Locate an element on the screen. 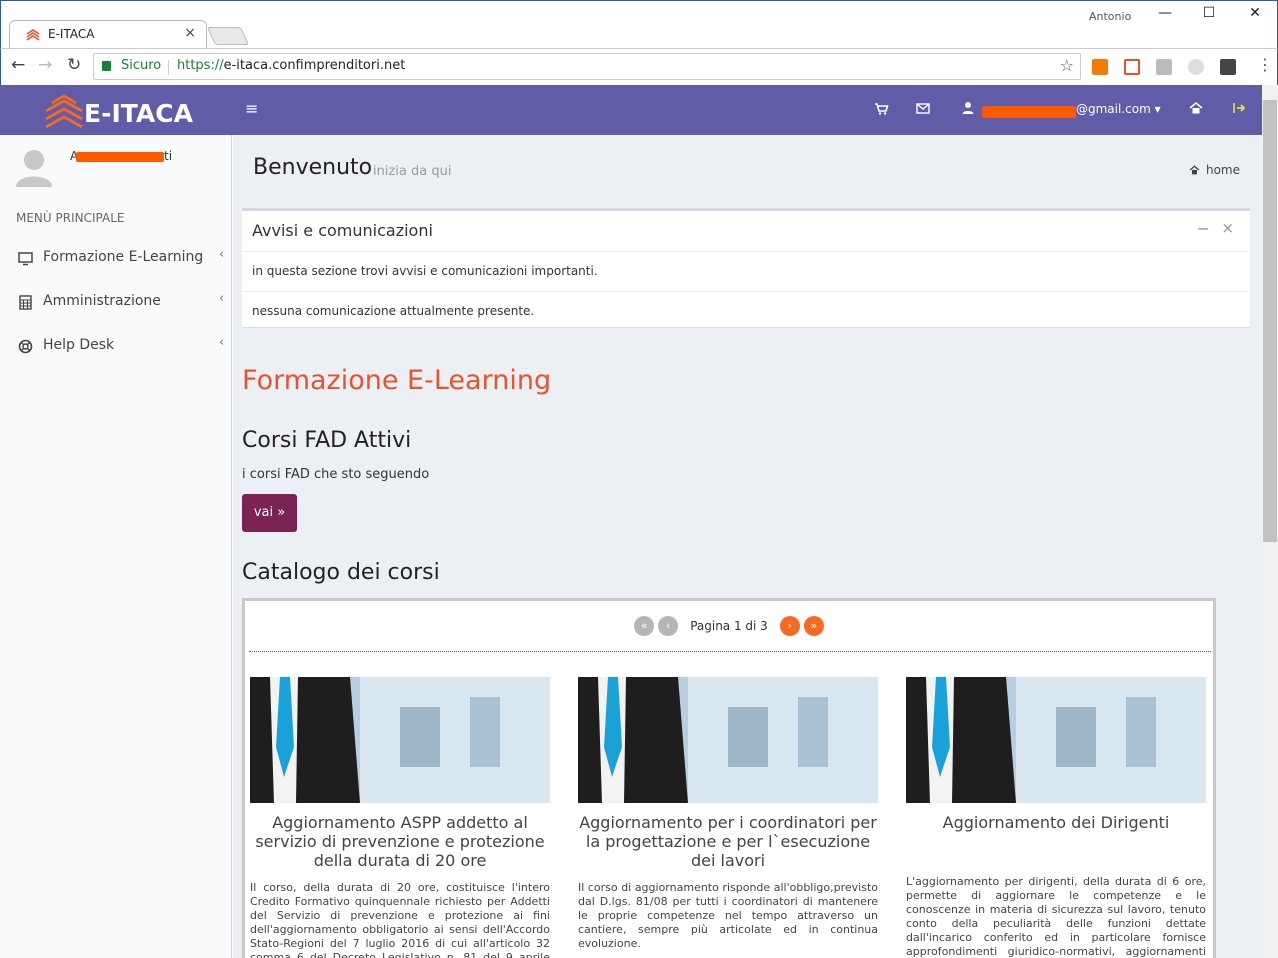 Image resolution: width=1278 pixels, height=958 pixels. active-courses-heading: Corsi FAD Attivi is located at coordinates (327, 440).